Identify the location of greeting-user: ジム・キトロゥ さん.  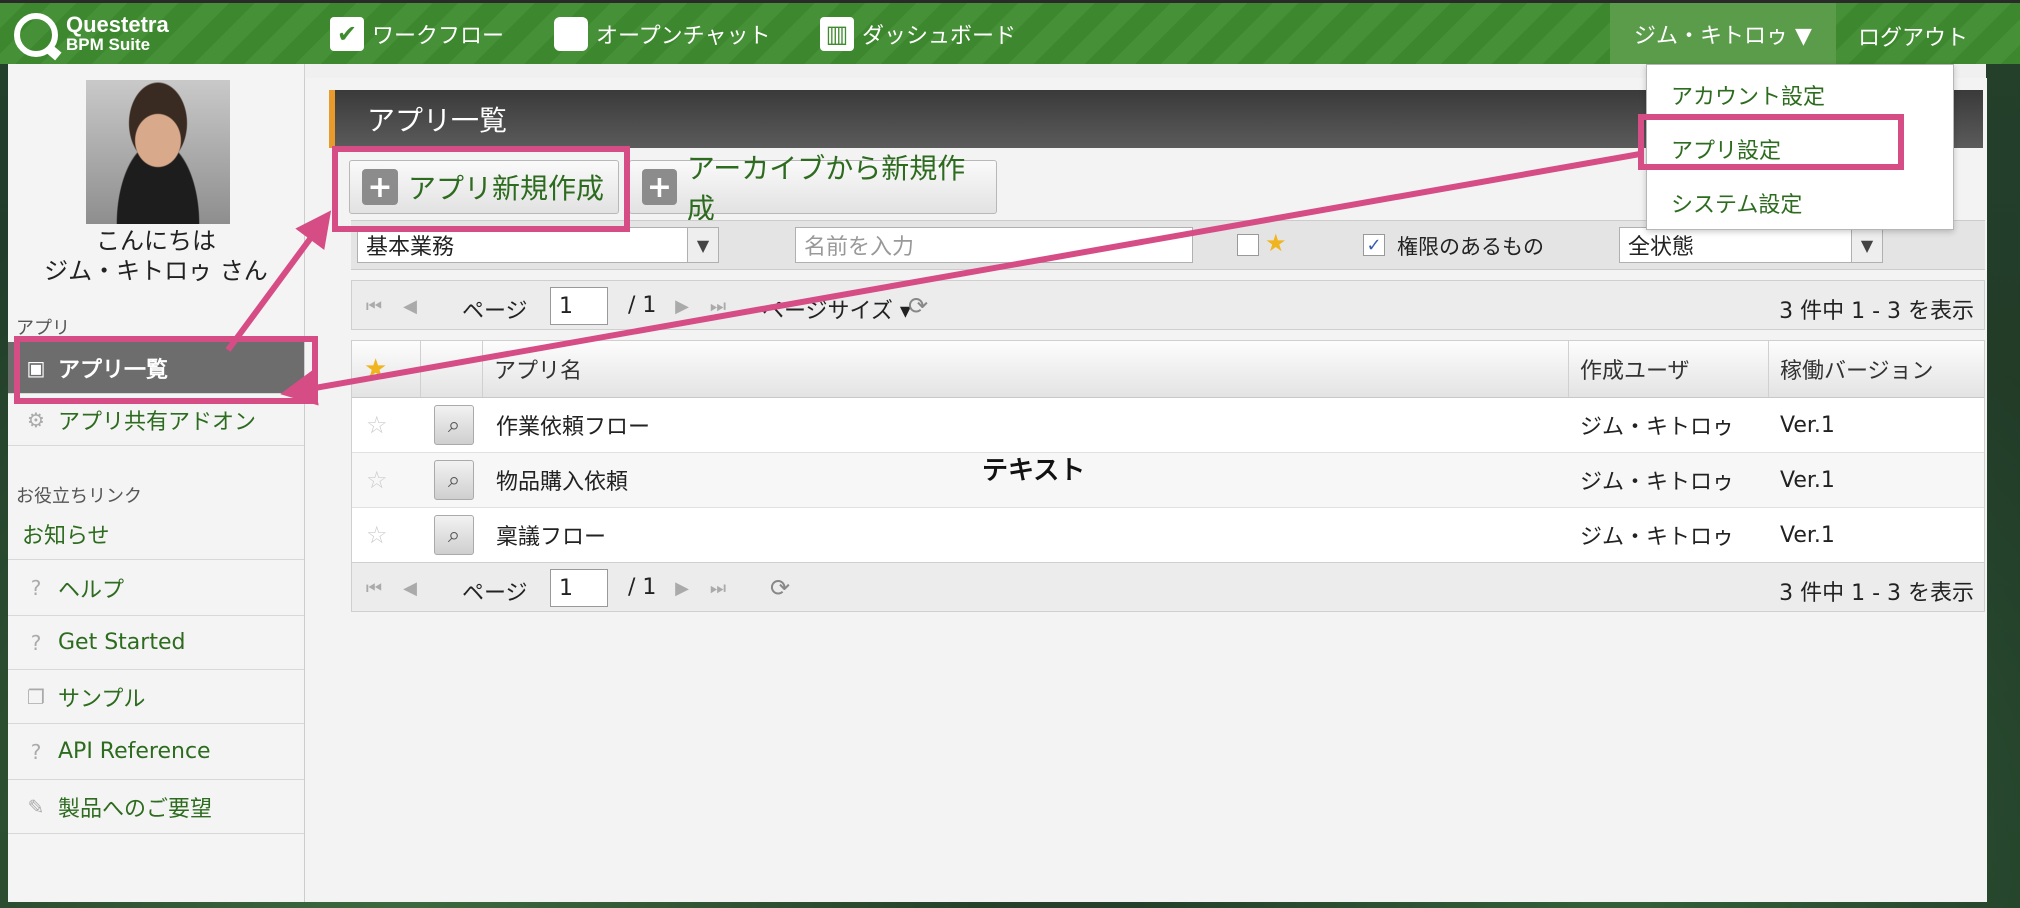
(156, 271).